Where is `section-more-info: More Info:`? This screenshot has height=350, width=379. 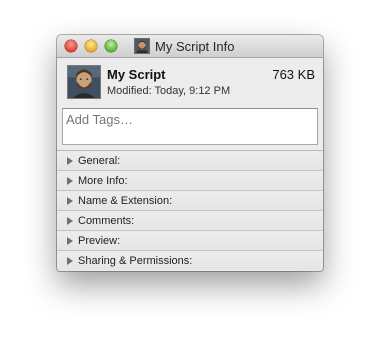 section-more-info: More Info: is located at coordinates (190, 180).